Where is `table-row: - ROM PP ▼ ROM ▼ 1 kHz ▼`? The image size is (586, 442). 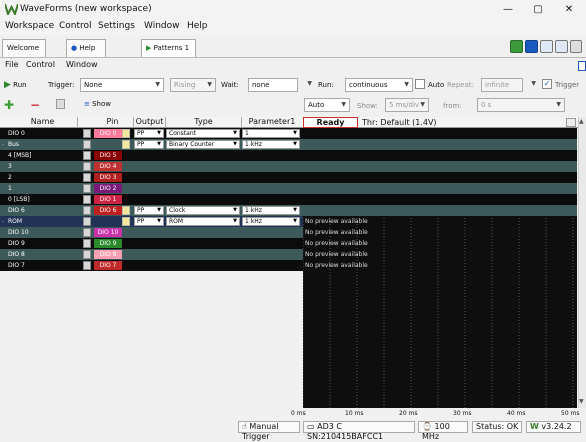 table-row: - ROM PP ▼ ROM ▼ 1 kHz ▼ is located at coordinates (151, 221).